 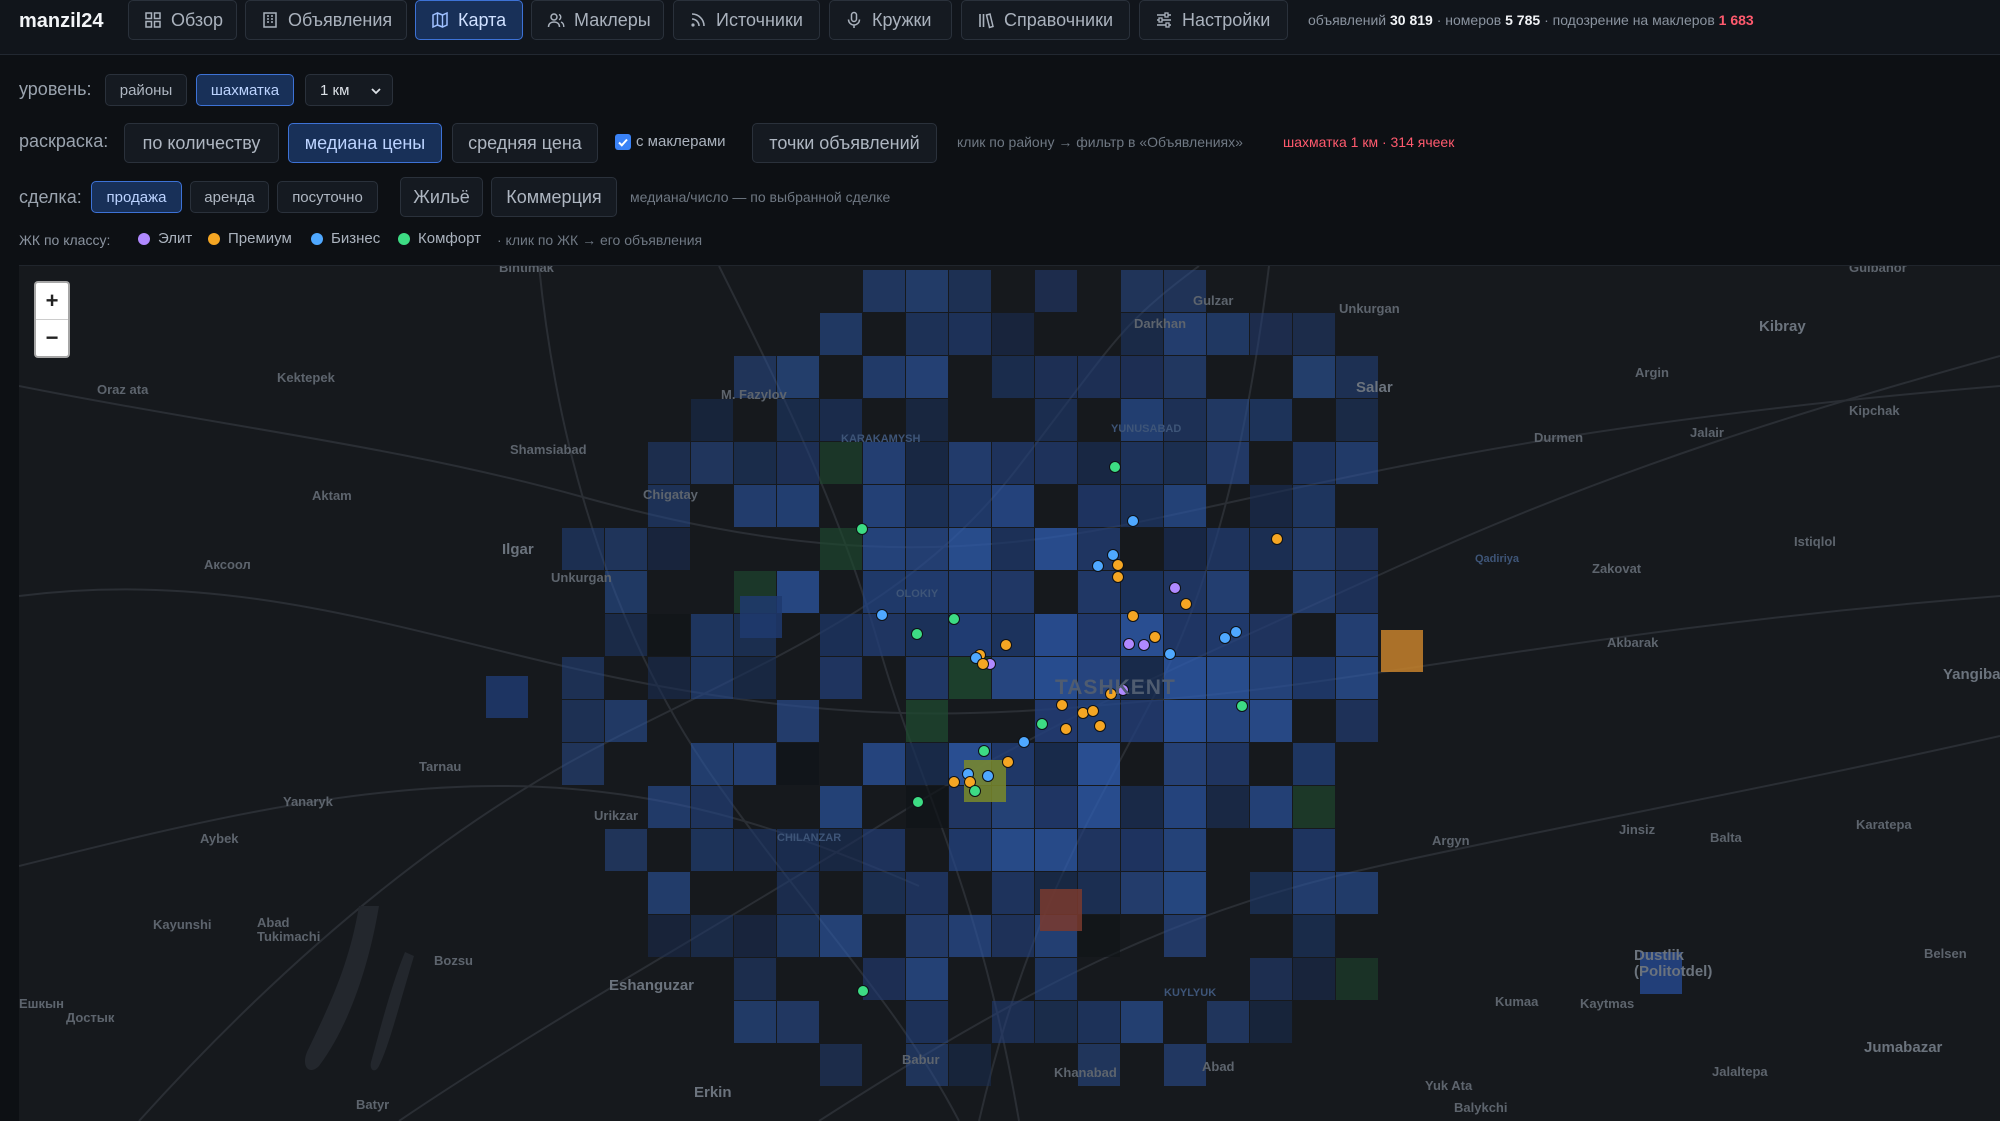 I want to click on app-logo: manzil24, so click(x=61, y=21).